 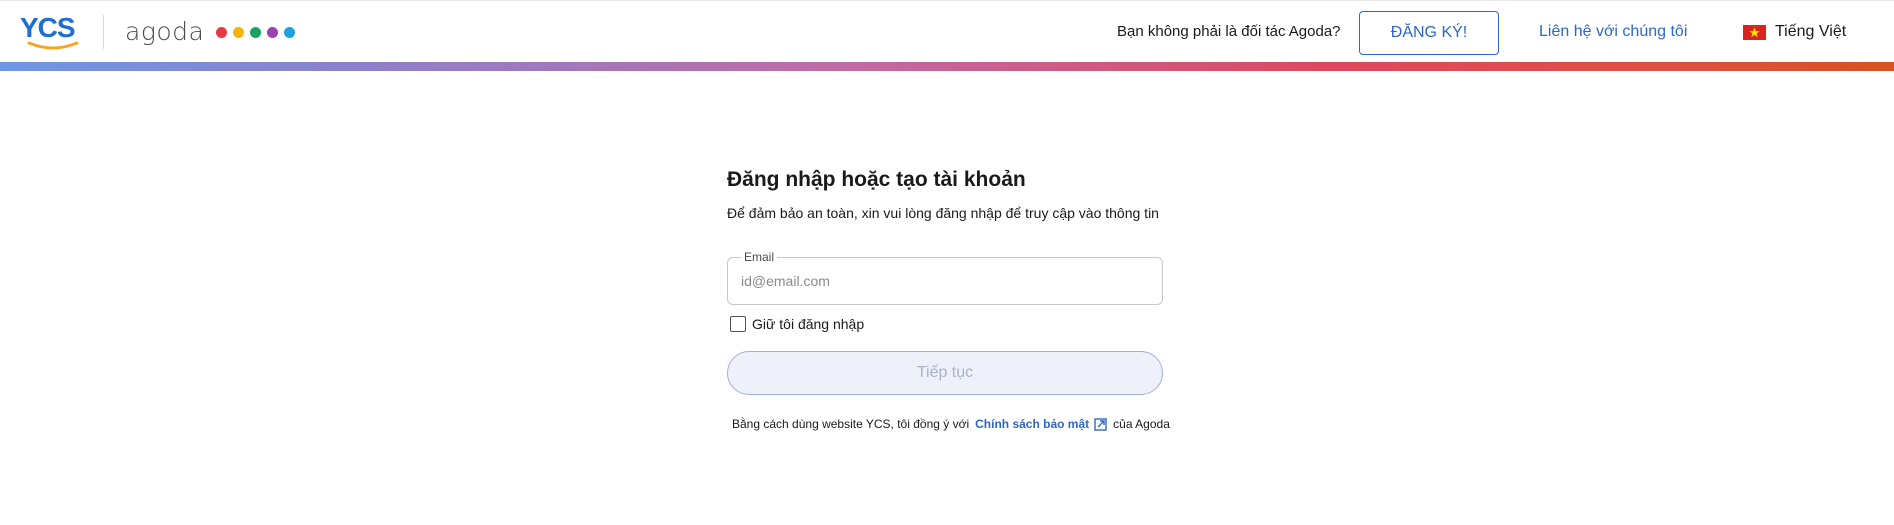 I want to click on agoda-dot-purple, so click(x=273, y=32).